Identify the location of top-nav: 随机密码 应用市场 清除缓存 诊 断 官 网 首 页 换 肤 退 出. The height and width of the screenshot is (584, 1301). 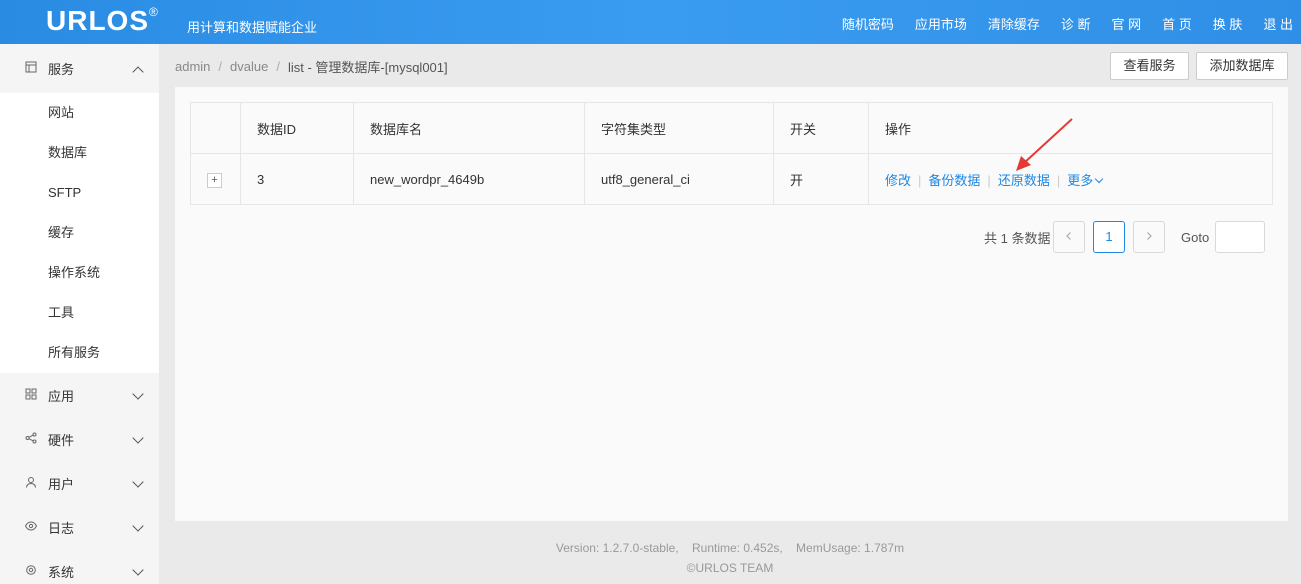
(1057, 23).